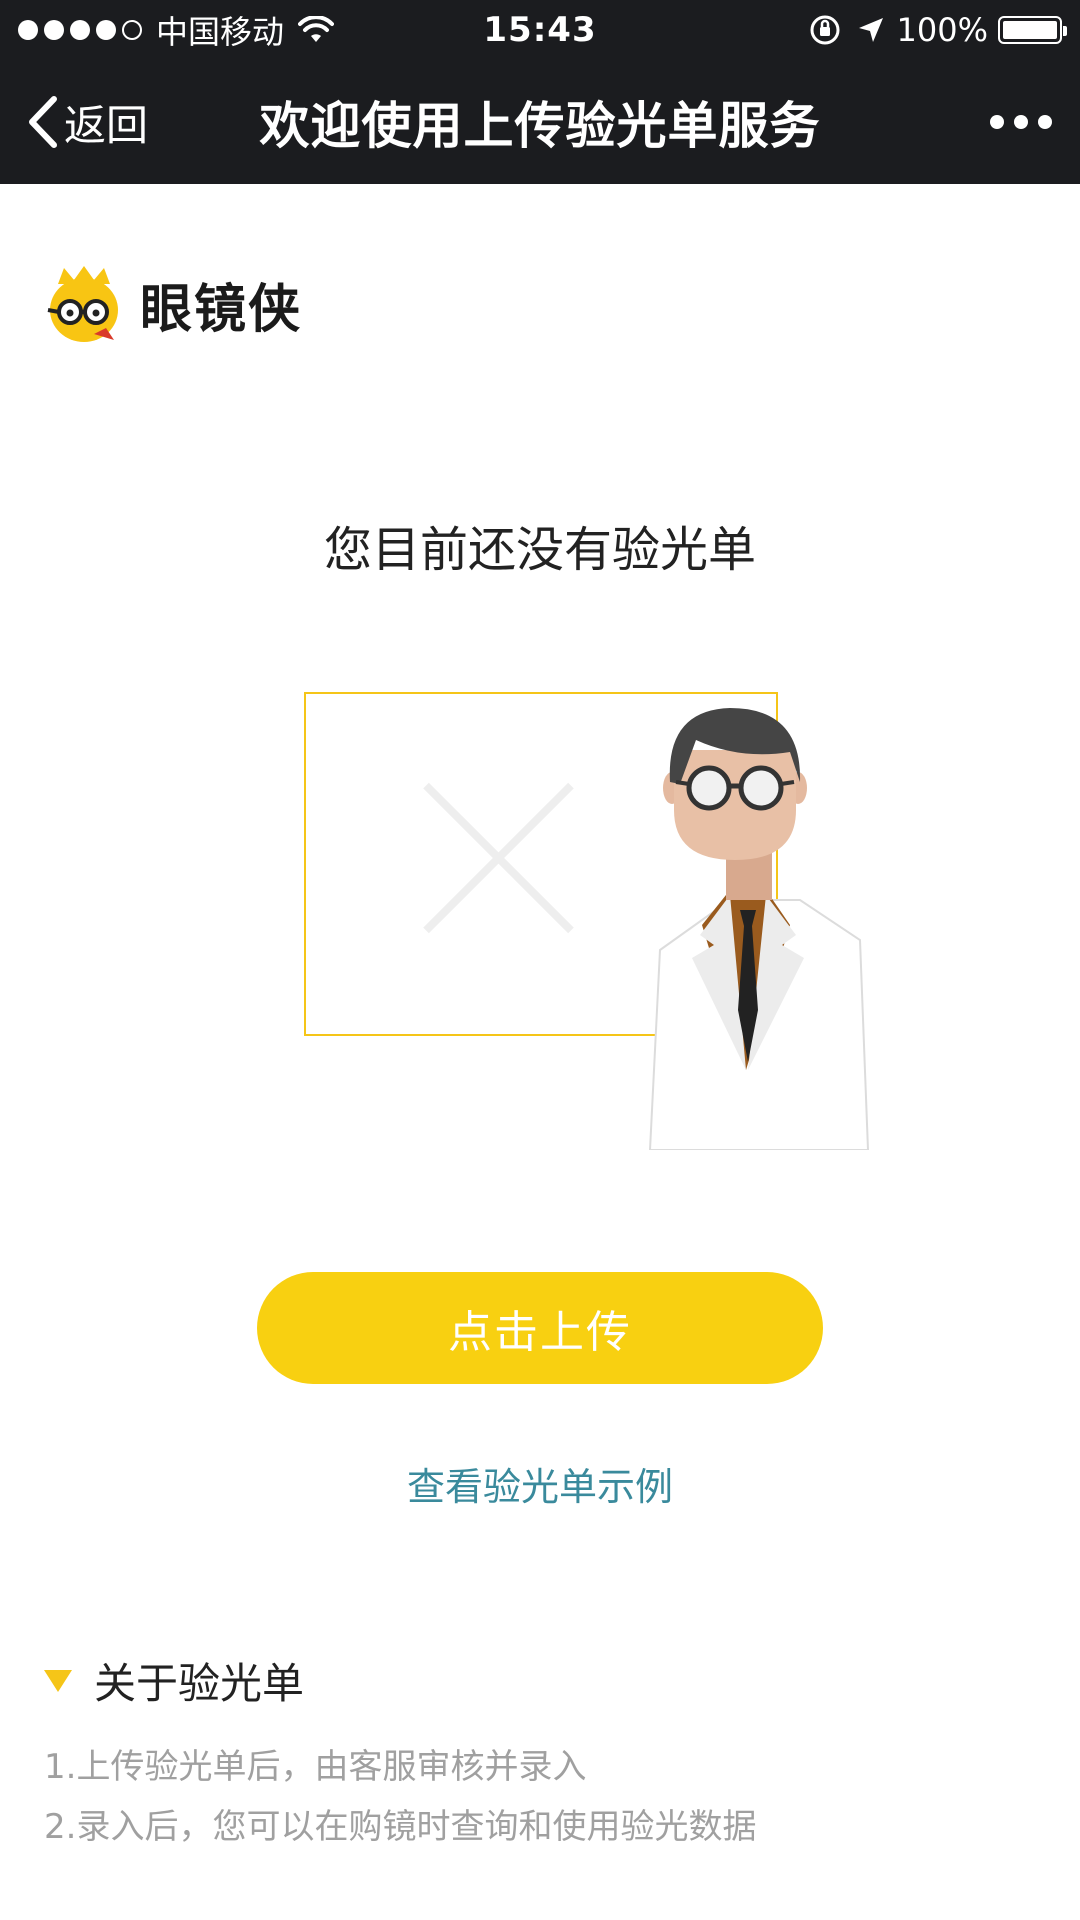 This screenshot has height=1920, width=1080. What do you see at coordinates (1021, 122) in the screenshot?
I see `more-button` at bounding box center [1021, 122].